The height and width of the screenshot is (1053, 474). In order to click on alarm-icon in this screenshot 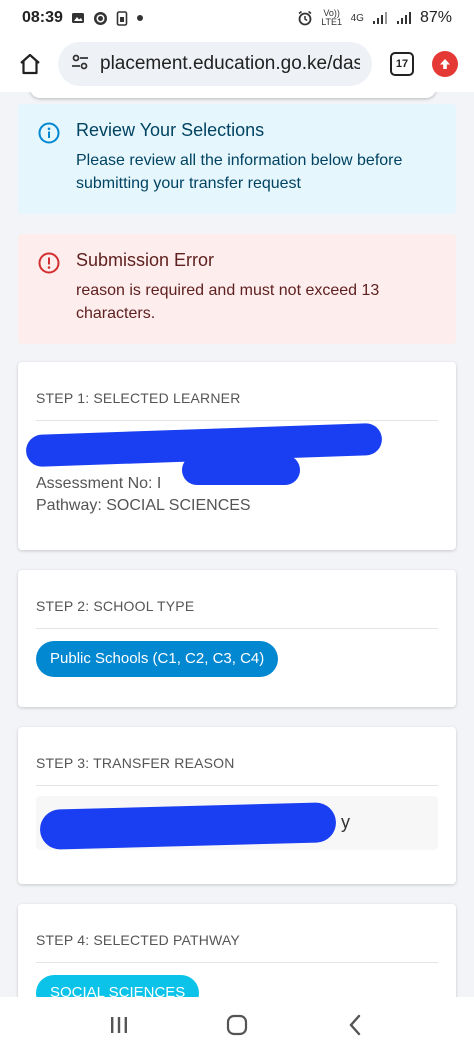, I will do `click(305, 18)`.